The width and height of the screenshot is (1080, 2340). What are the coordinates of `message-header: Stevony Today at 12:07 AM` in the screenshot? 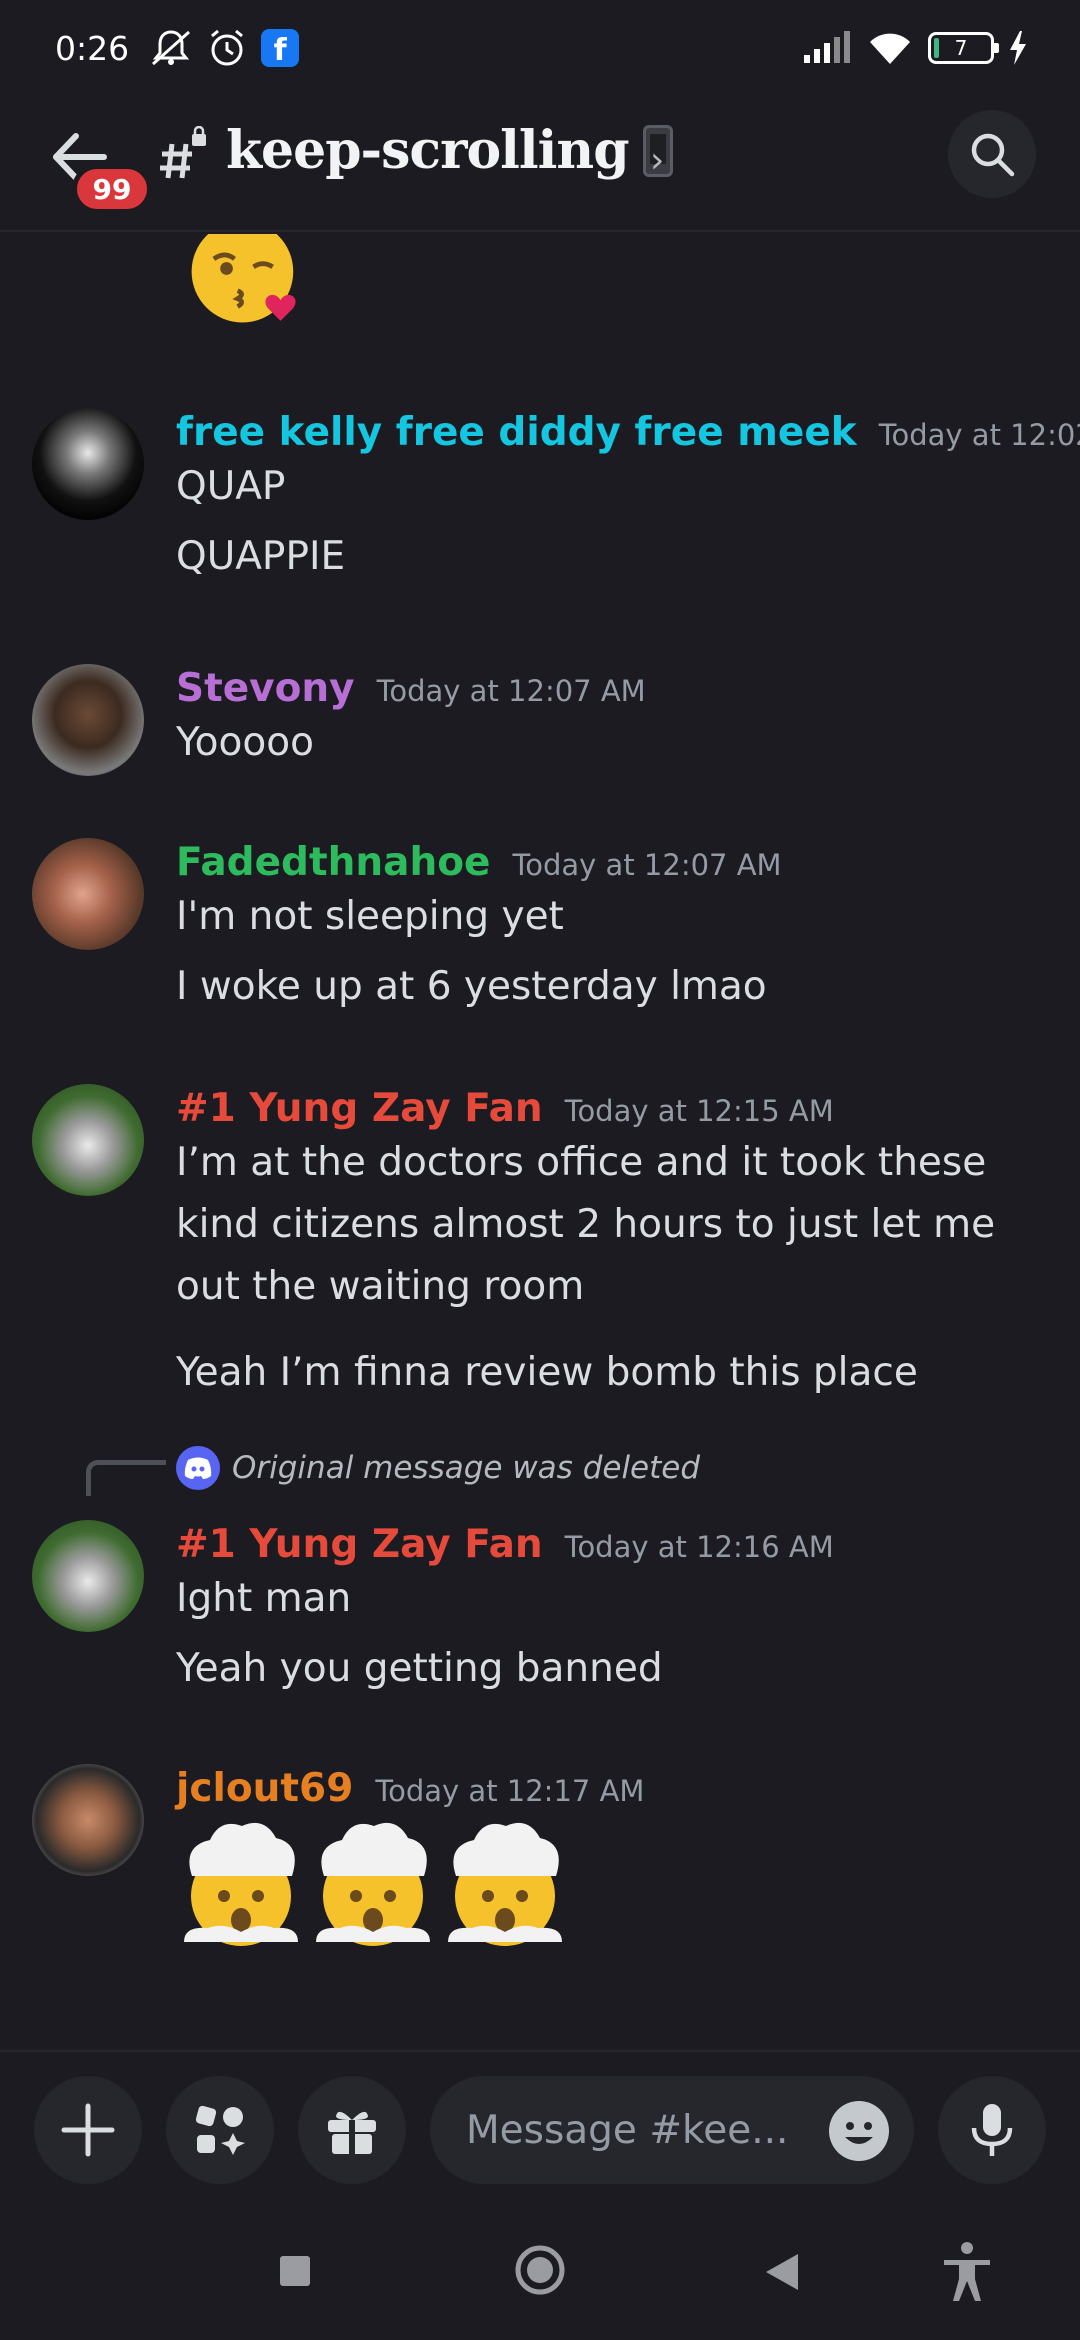 It's located at (411, 688).